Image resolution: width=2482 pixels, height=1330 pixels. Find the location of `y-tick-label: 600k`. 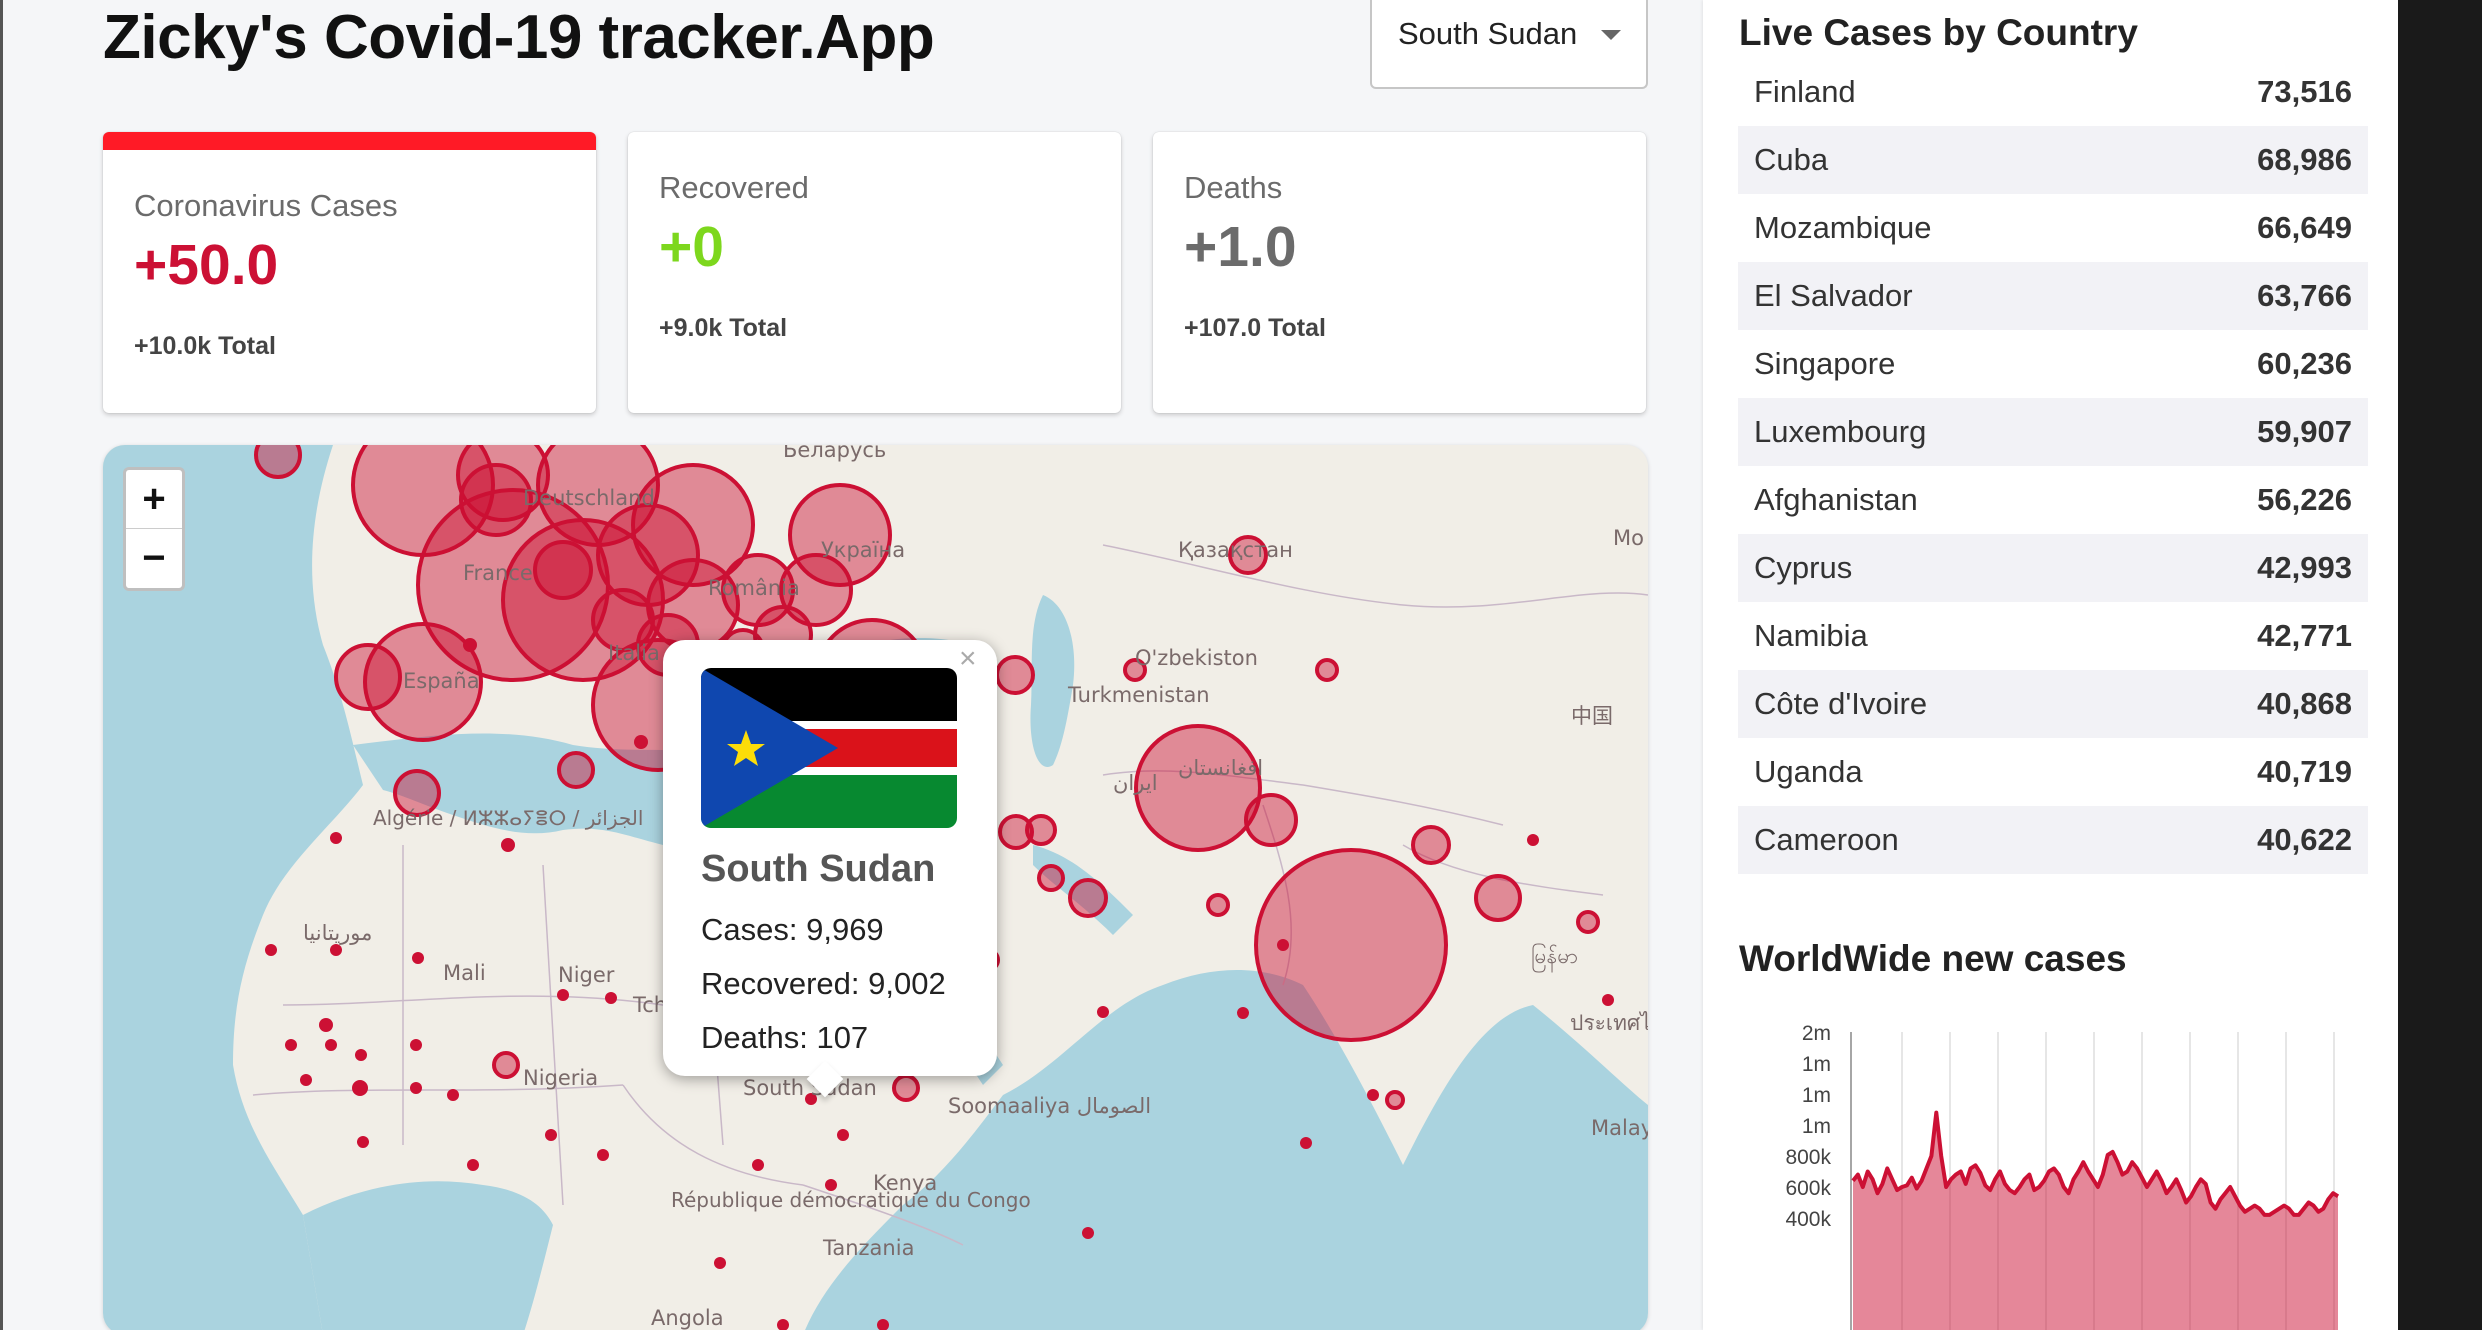

y-tick-label: 600k is located at coordinates (1808, 1188).